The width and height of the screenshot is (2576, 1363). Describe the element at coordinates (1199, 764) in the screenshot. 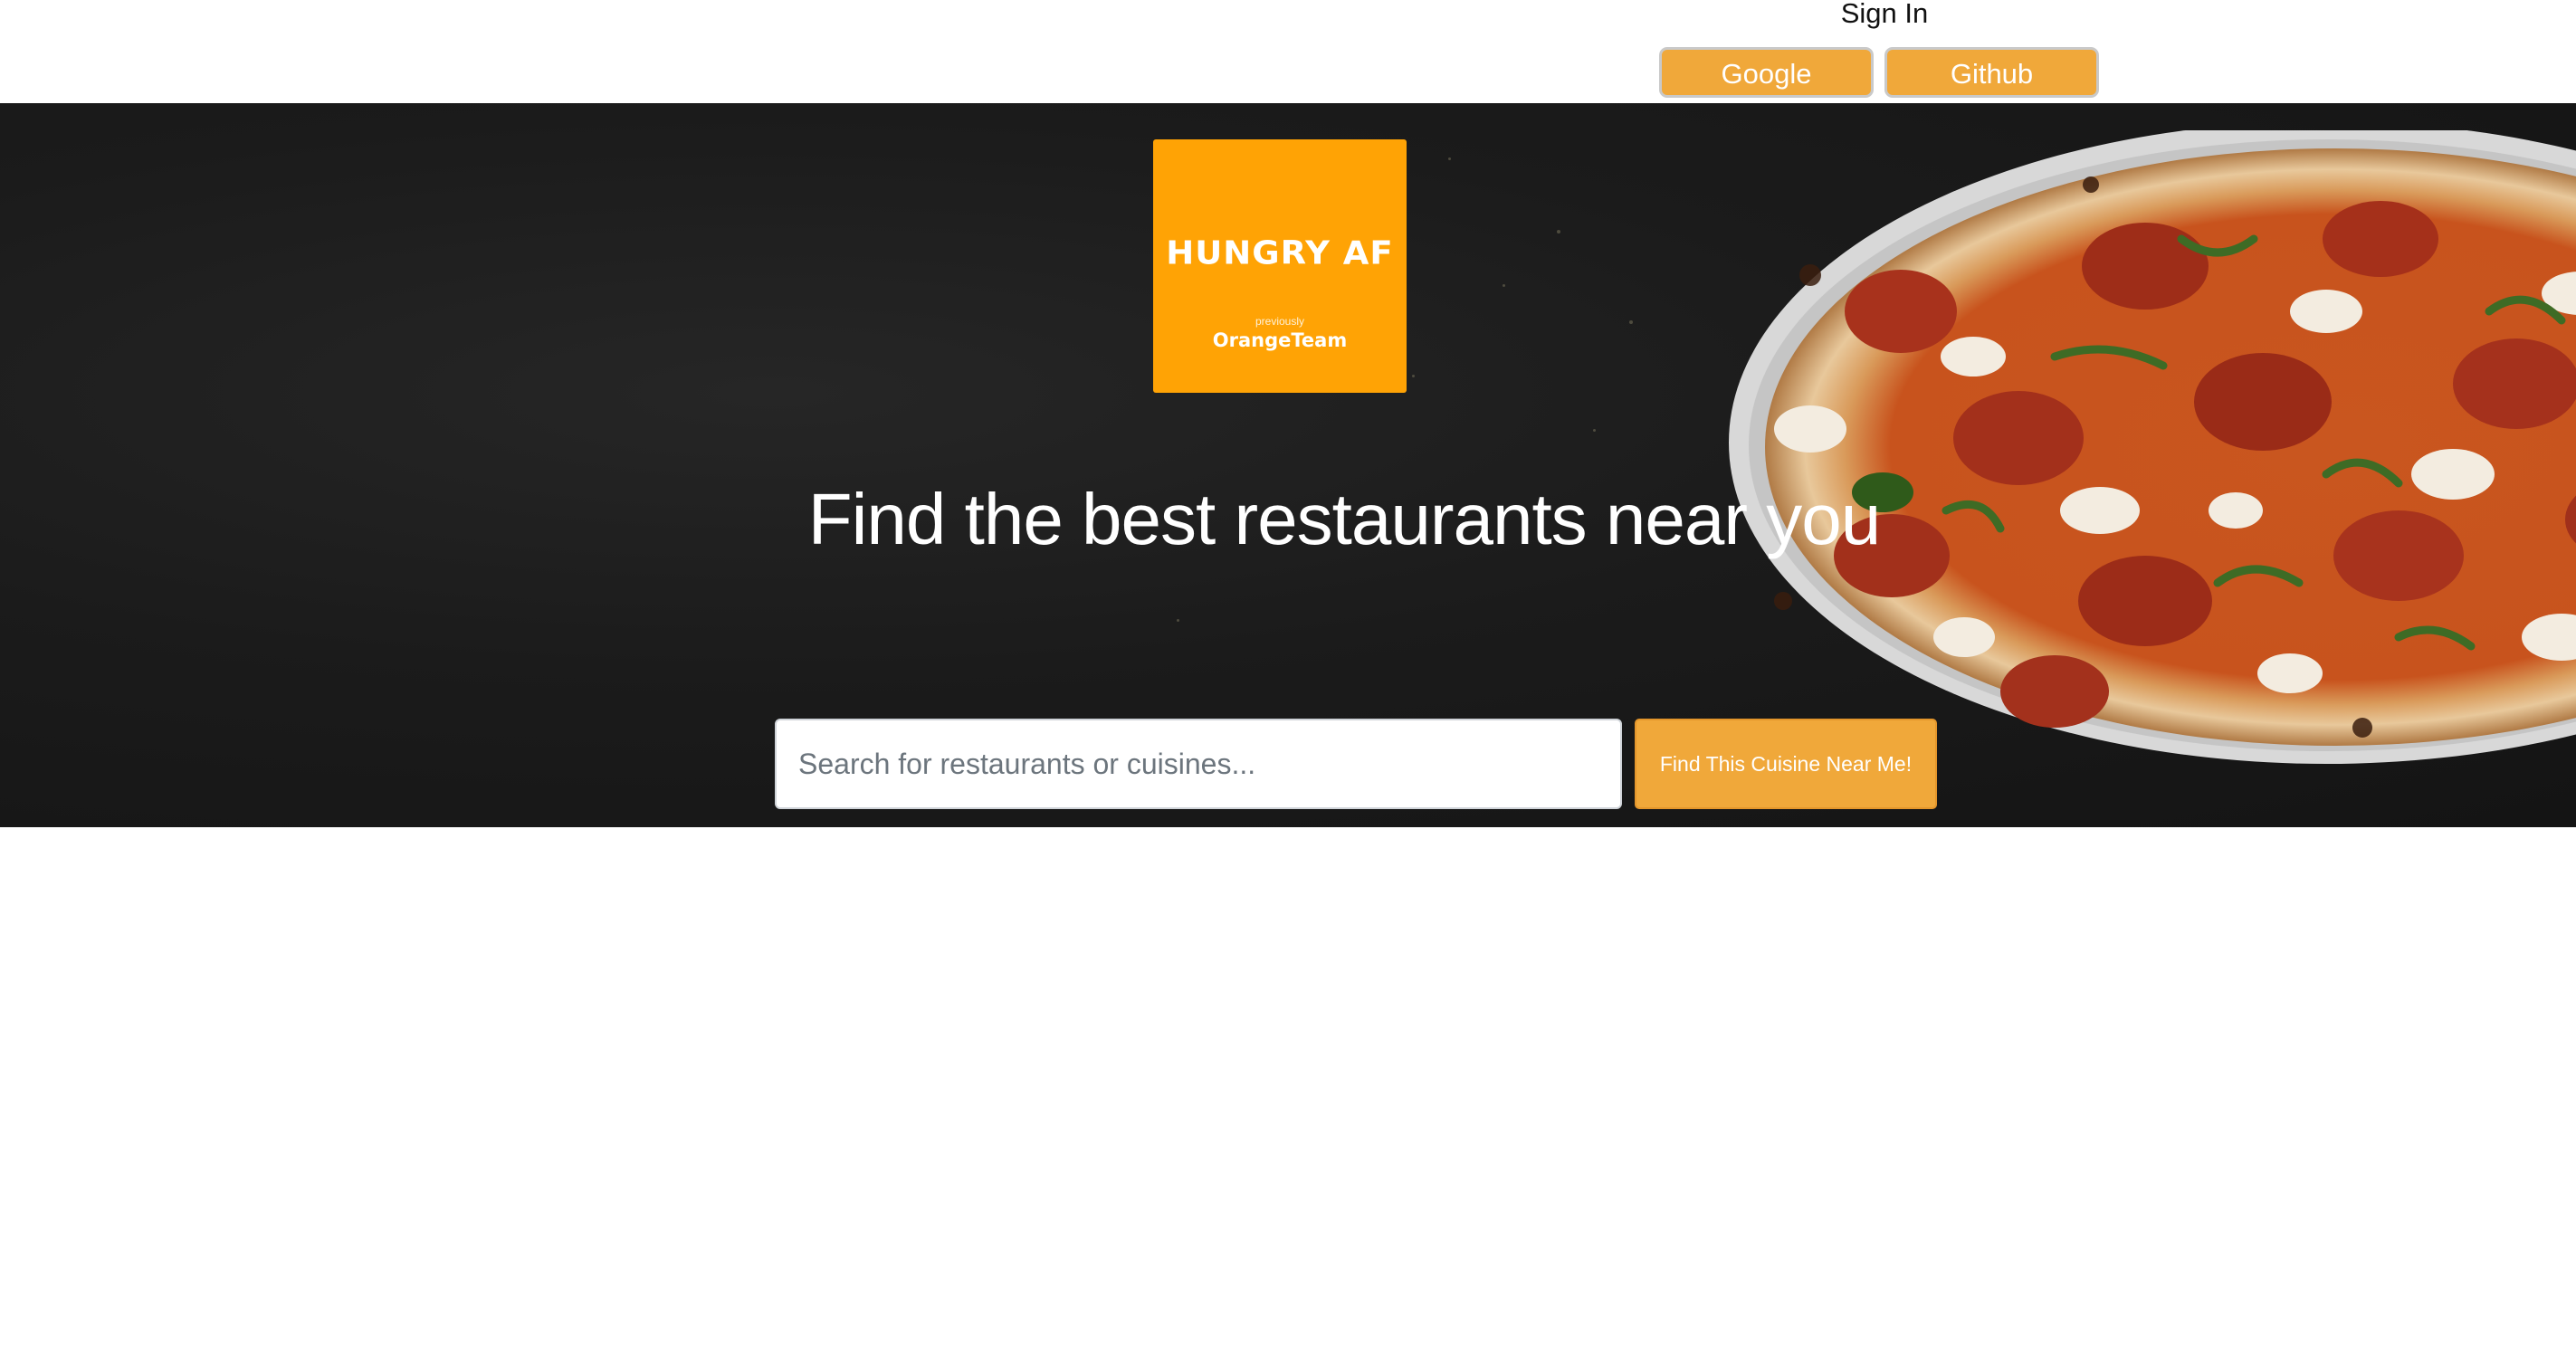

I see `search-input` at that location.